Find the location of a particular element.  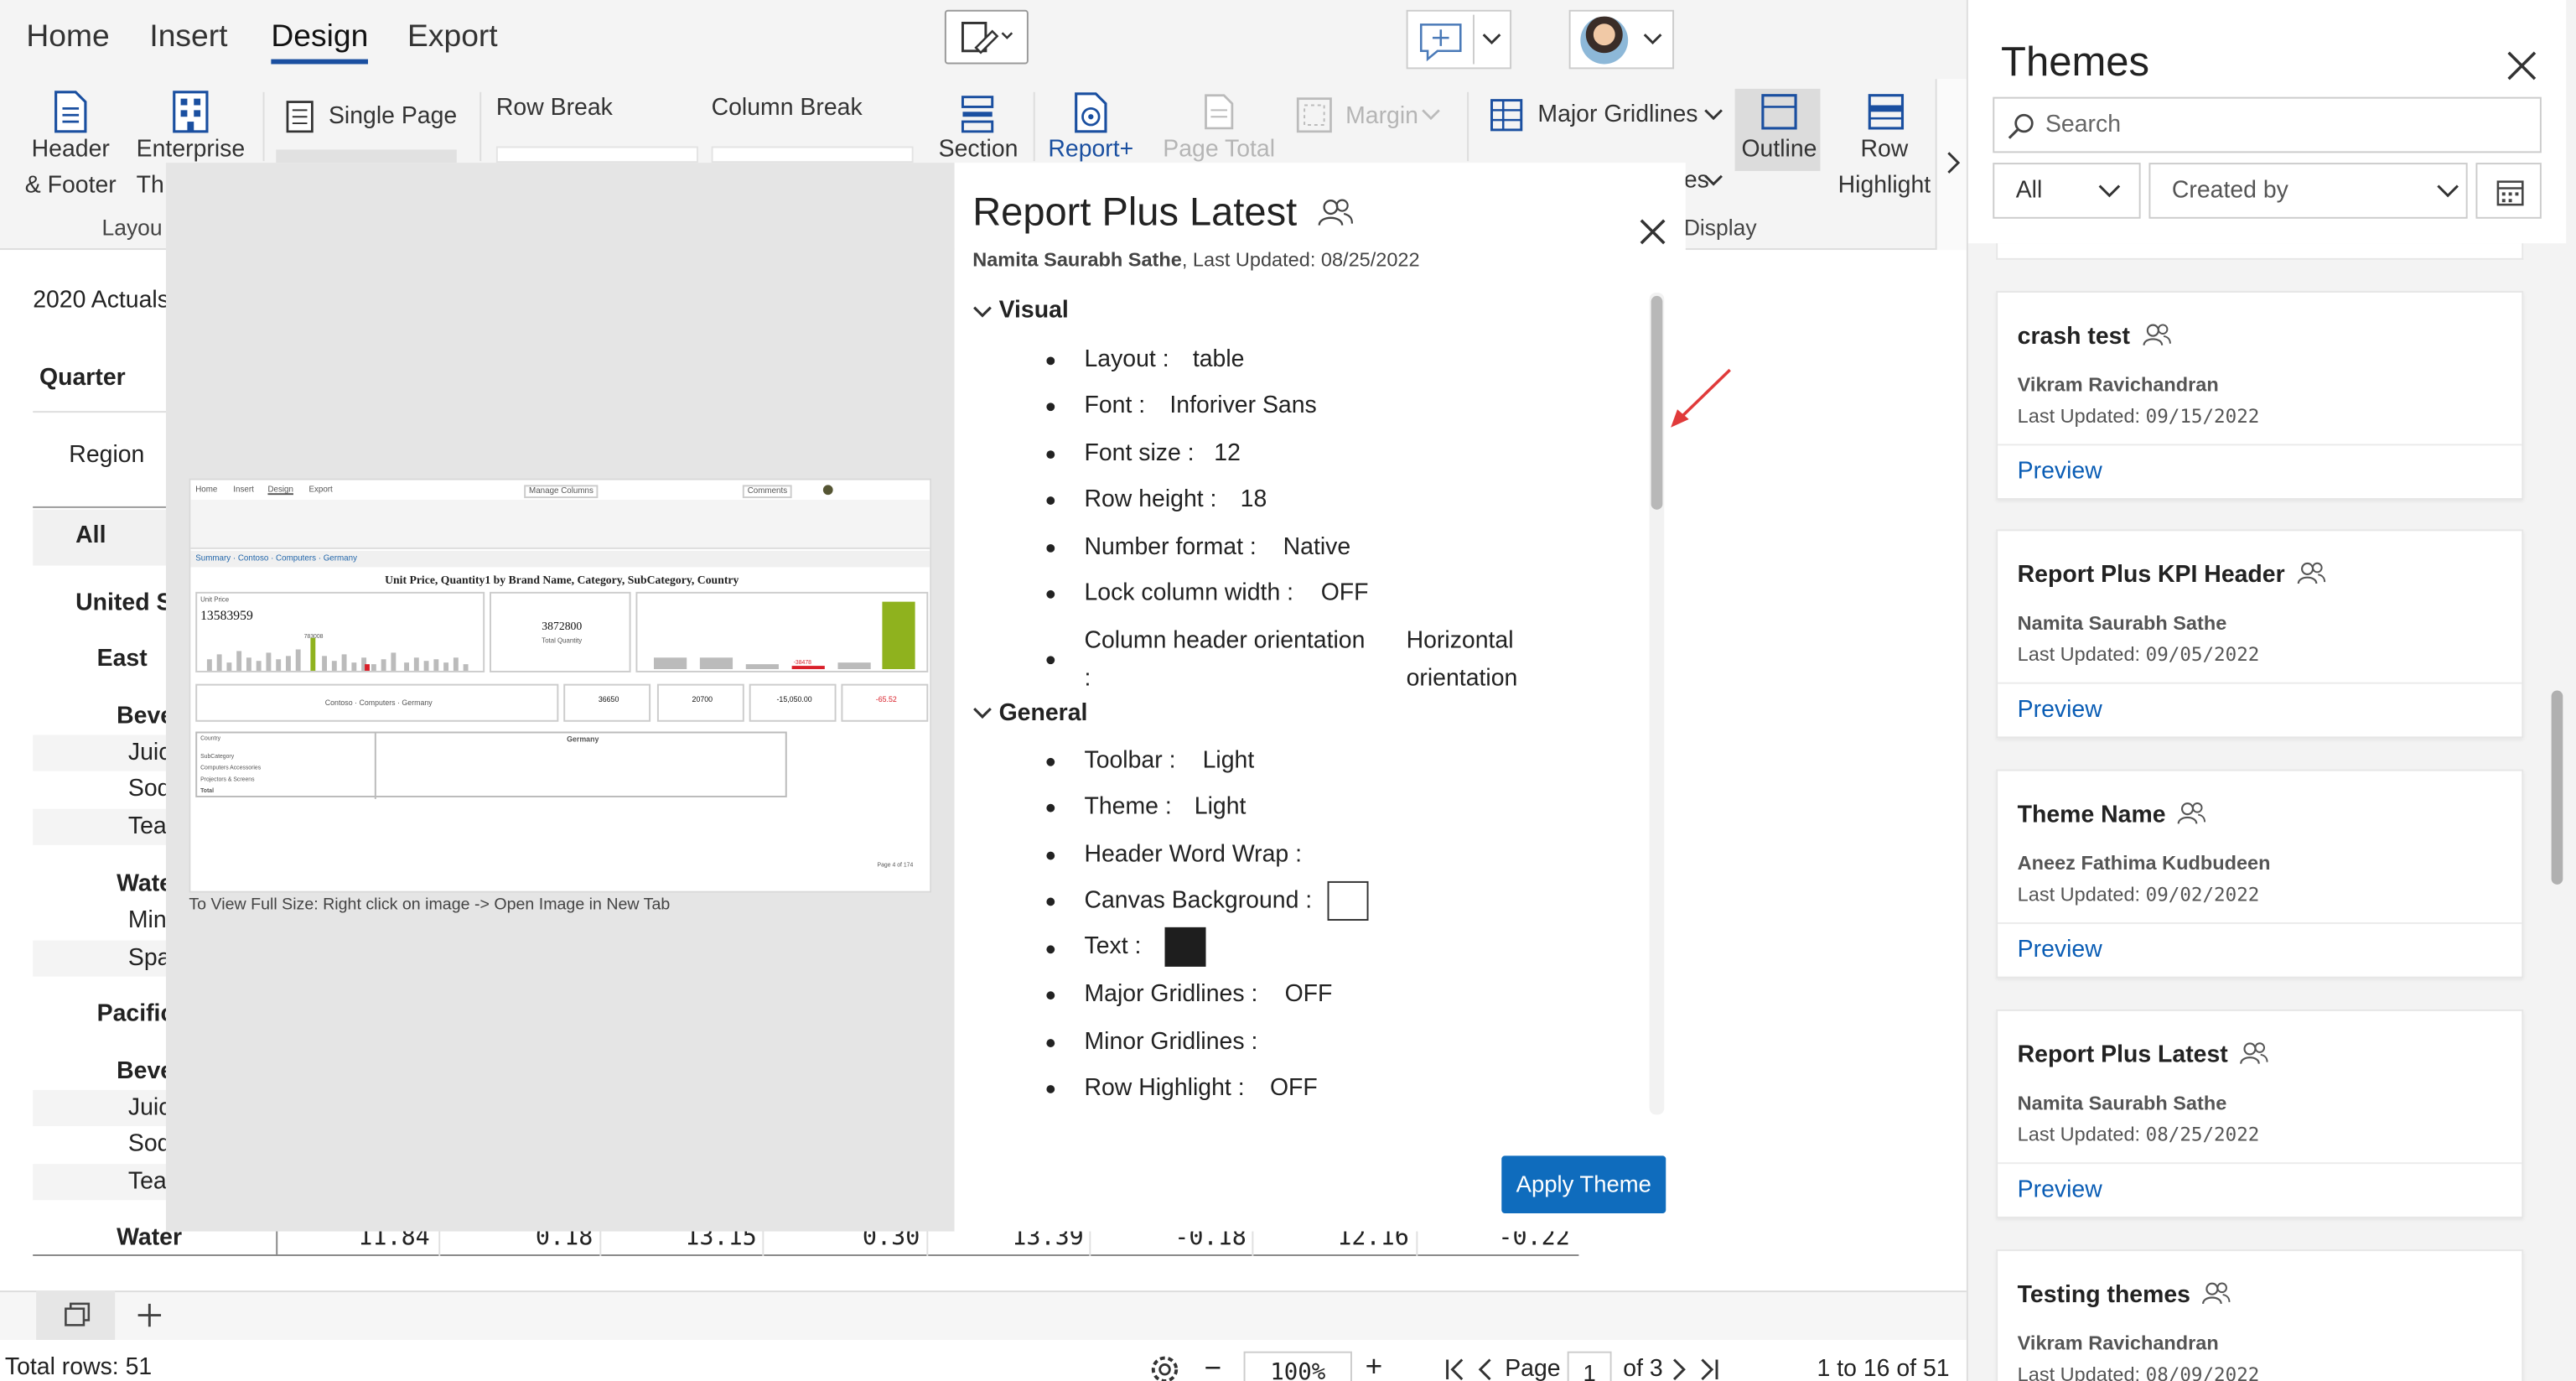

margin-button: Margin is located at coordinates (1381, 117).